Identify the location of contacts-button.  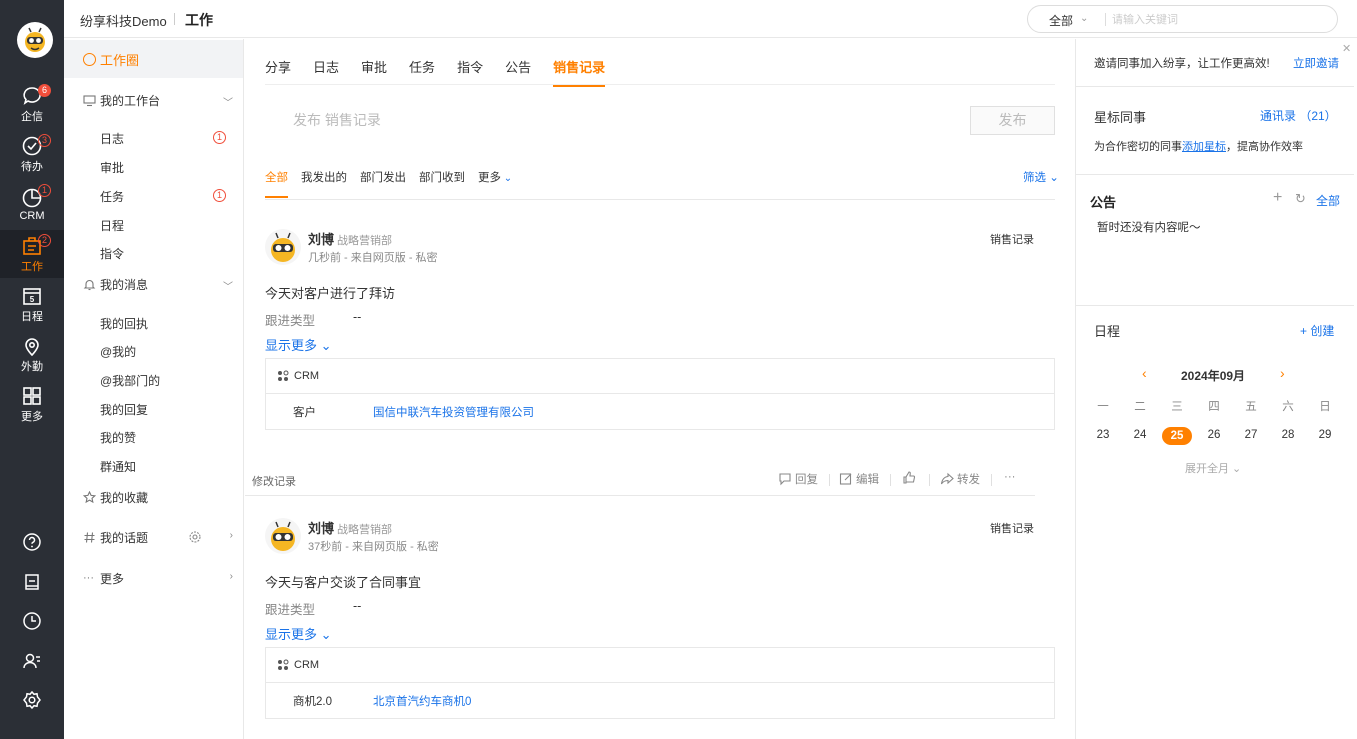
(32, 661).